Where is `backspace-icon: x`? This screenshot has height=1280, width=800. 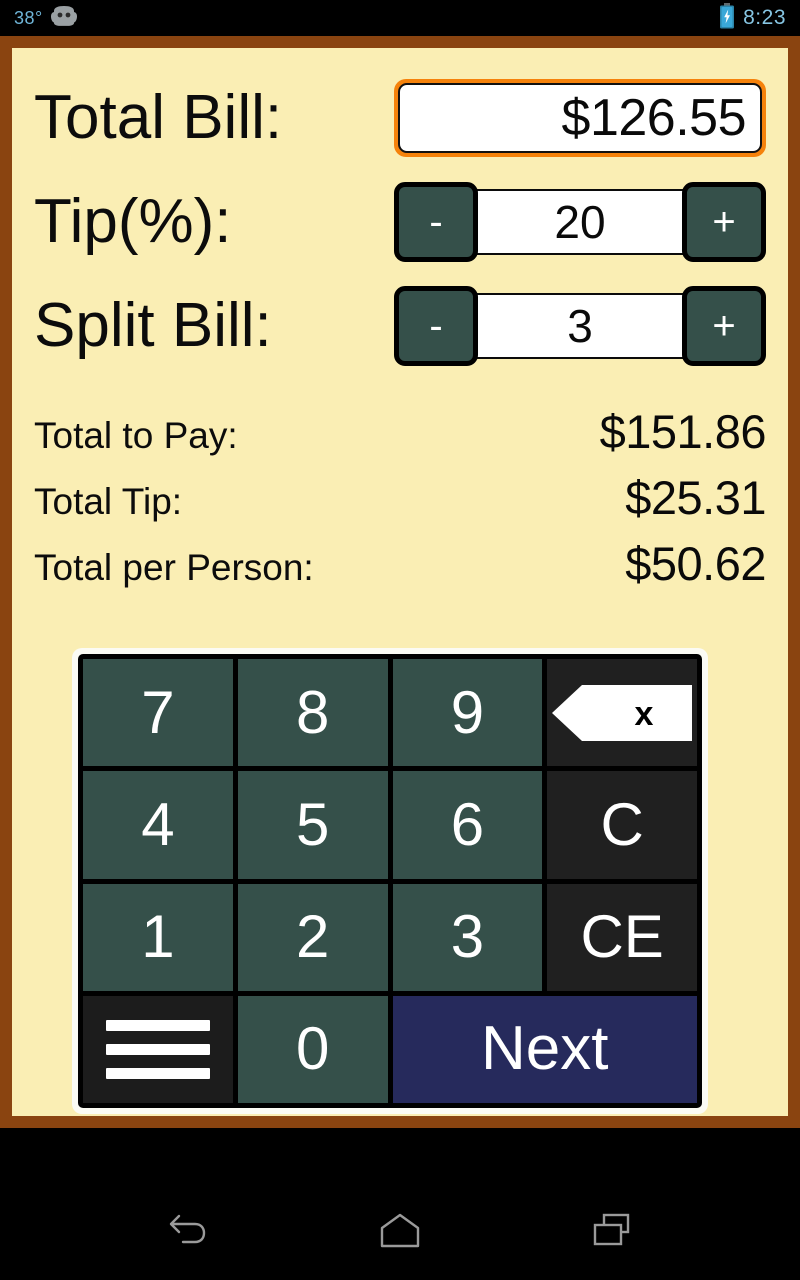 backspace-icon: x is located at coordinates (622, 712).